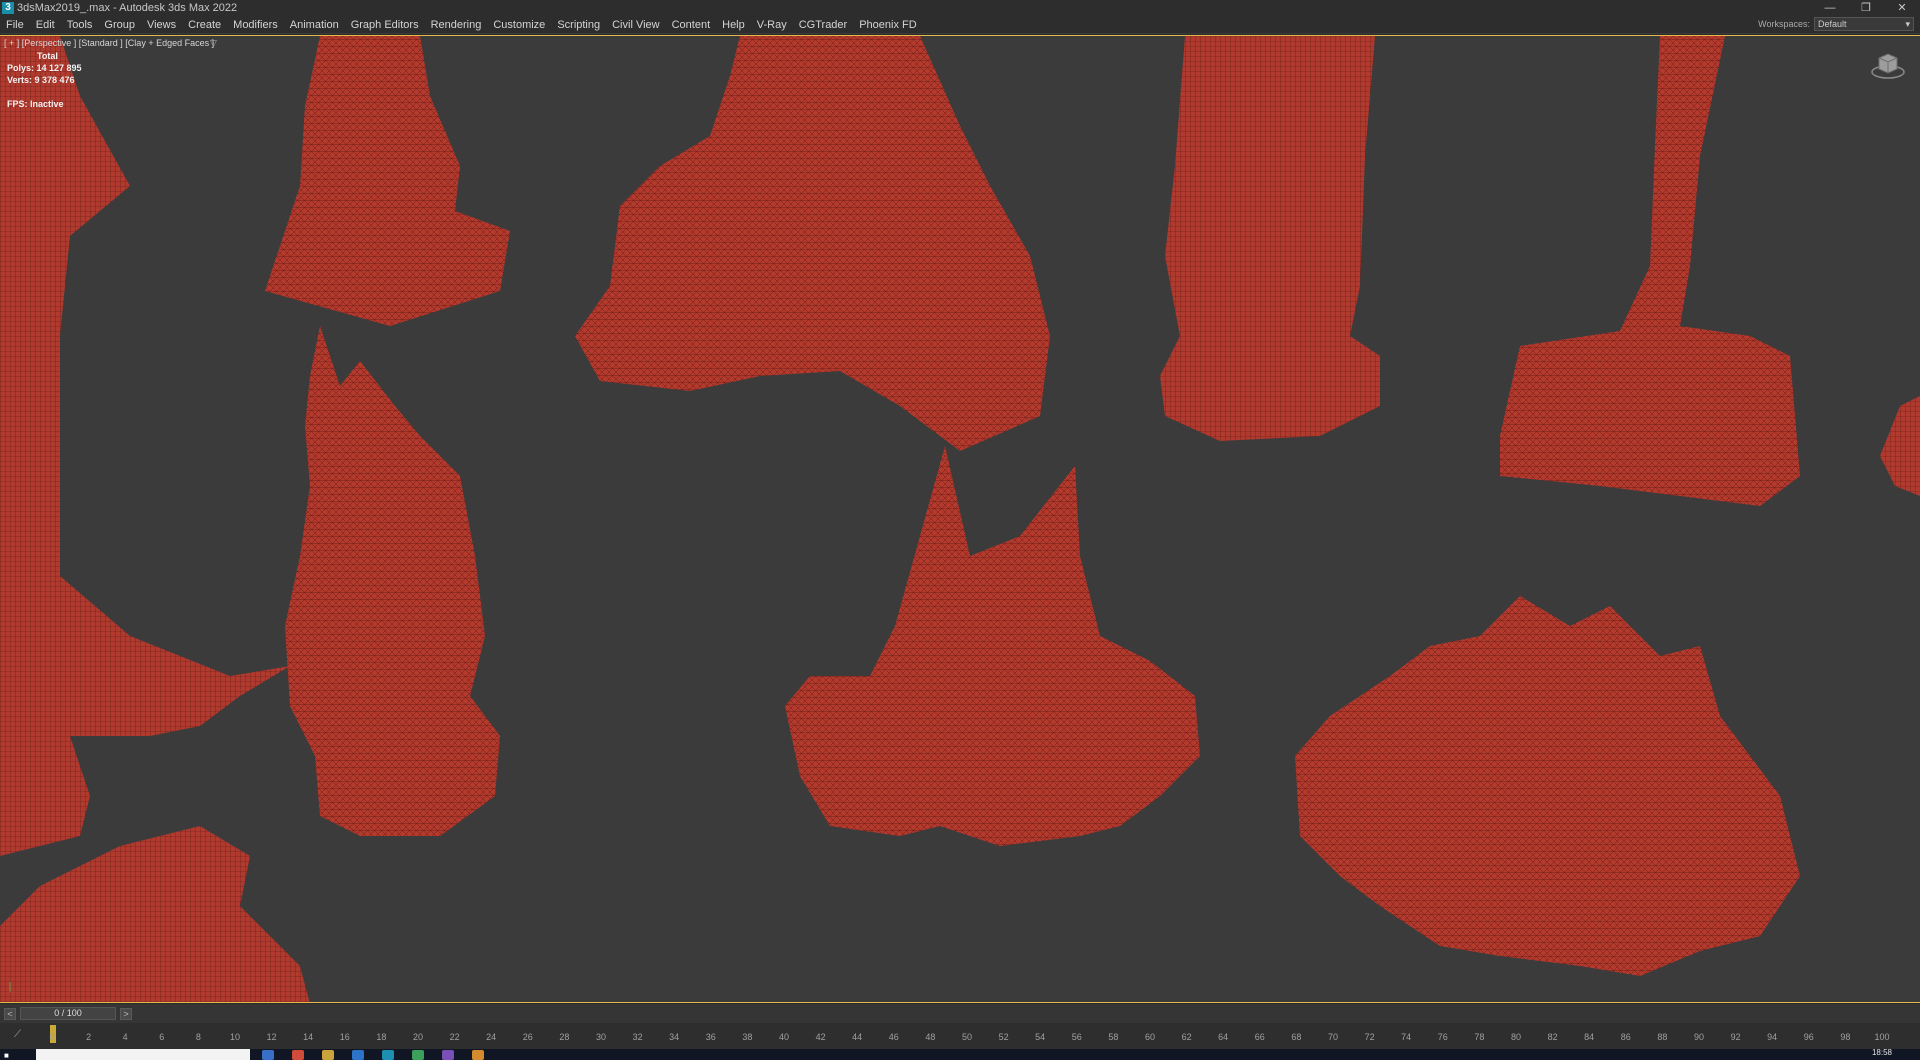 This screenshot has width=1920, height=1060. Describe the element at coordinates (387, 181) in the screenshot. I see `pedestal-mesh` at that location.